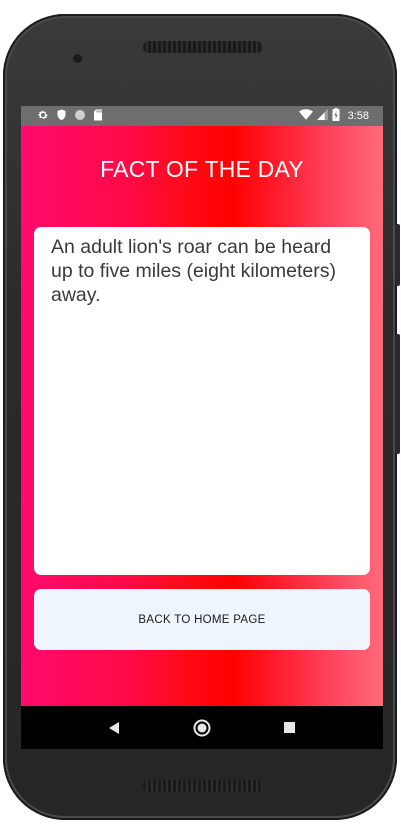 The width and height of the screenshot is (401, 833). Describe the element at coordinates (203, 786) in the screenshot. I see `bottom-speaker` at that location.